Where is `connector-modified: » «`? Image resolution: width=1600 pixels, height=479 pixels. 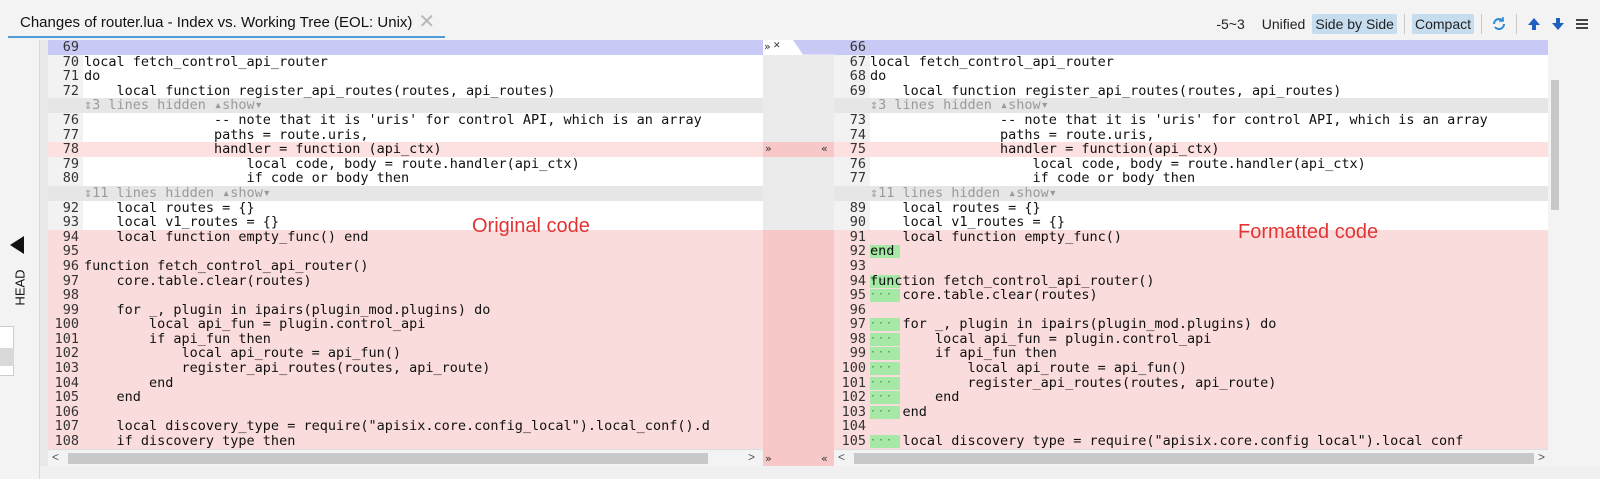
connector-modified: » « is located at coordinates (798, 149).